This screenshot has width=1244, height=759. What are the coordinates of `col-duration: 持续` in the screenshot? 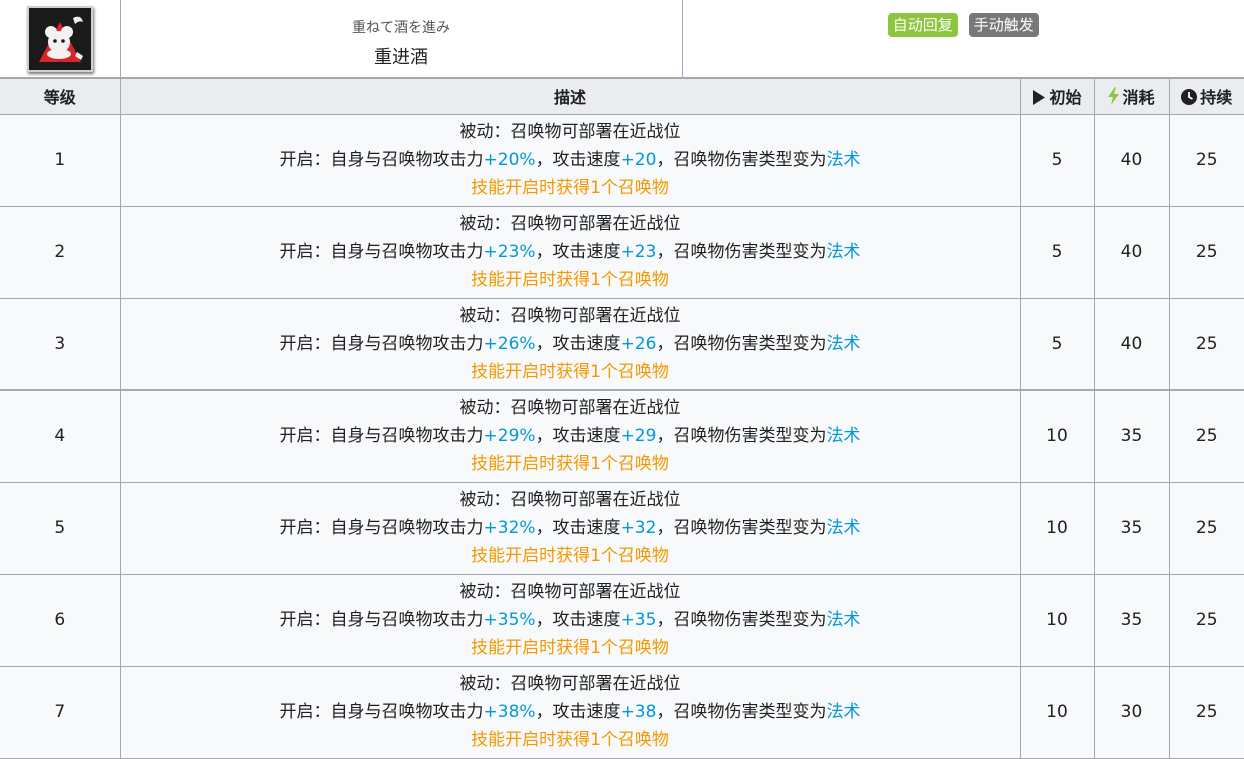 It's located at (1206, 96).